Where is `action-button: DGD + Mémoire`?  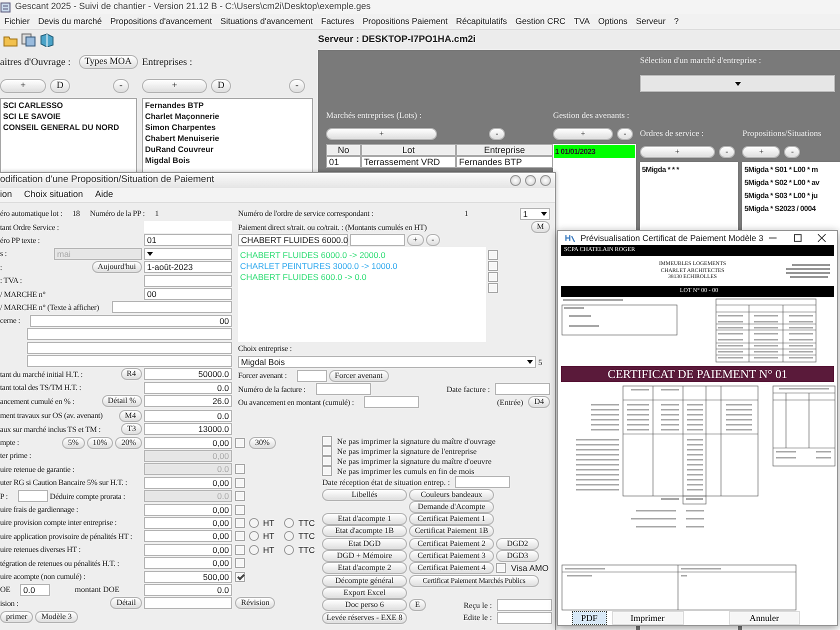
action-button: DGD + Mémoire is located at coordinates (364, 556).